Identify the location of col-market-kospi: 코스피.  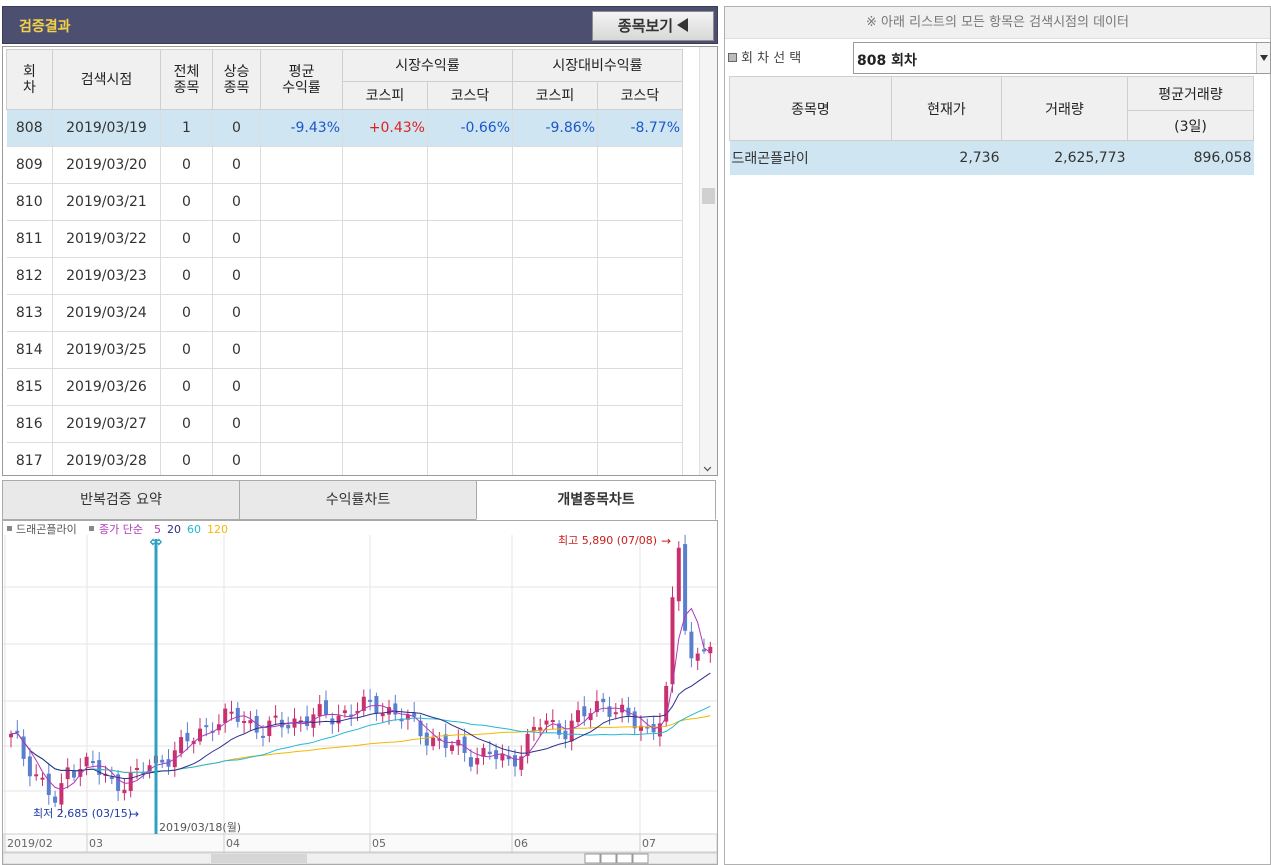
(385, 95).